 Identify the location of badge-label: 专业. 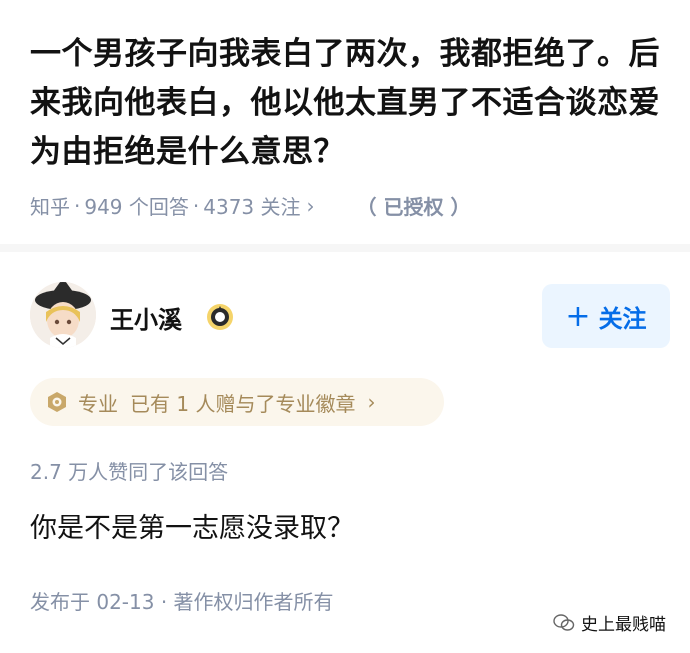
(98, 403).